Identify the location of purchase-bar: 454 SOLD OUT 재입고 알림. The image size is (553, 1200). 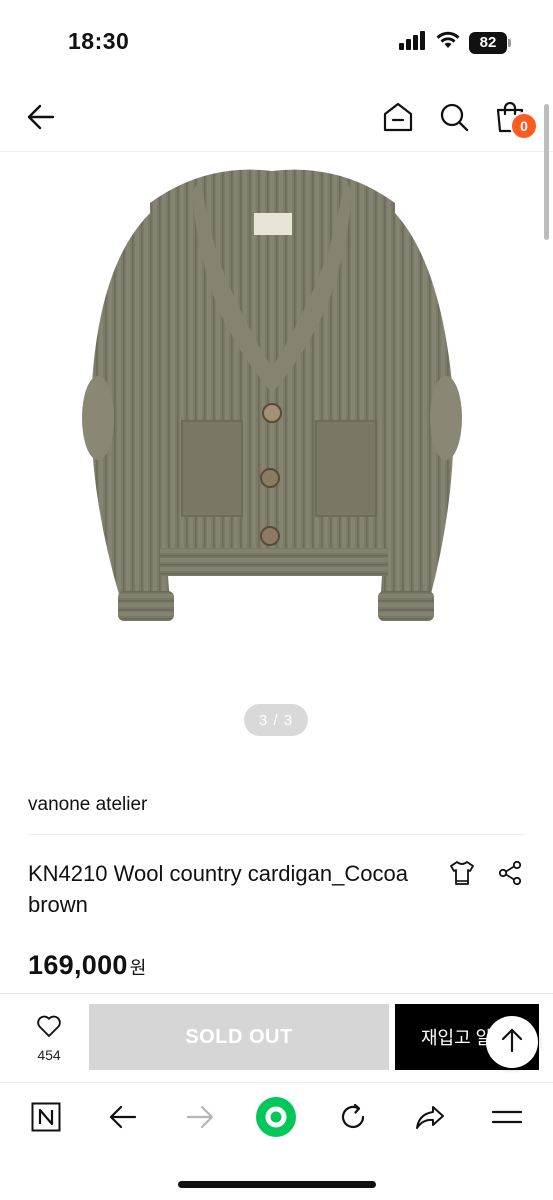
(276, 1037).